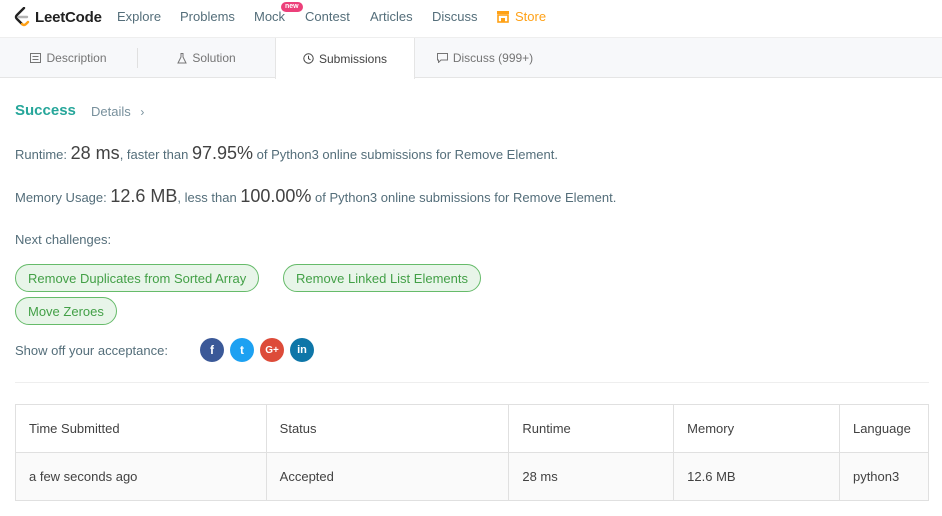 The image size is (942, 516). I want to click on comment-icon, so click(442, 58).